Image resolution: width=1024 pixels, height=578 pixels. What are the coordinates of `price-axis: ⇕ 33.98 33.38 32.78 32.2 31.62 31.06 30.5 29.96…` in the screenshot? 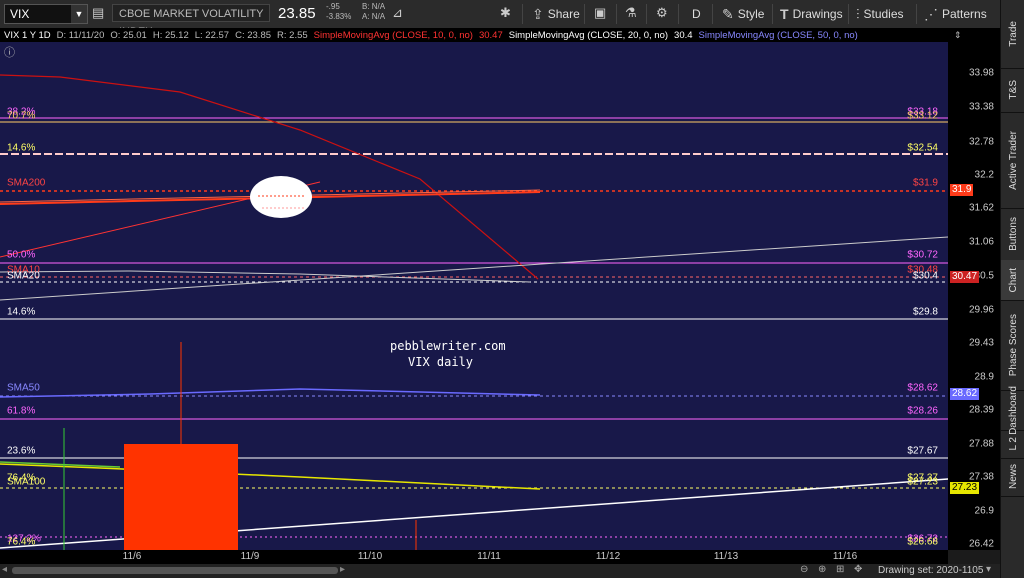 It's located at (974, 289).